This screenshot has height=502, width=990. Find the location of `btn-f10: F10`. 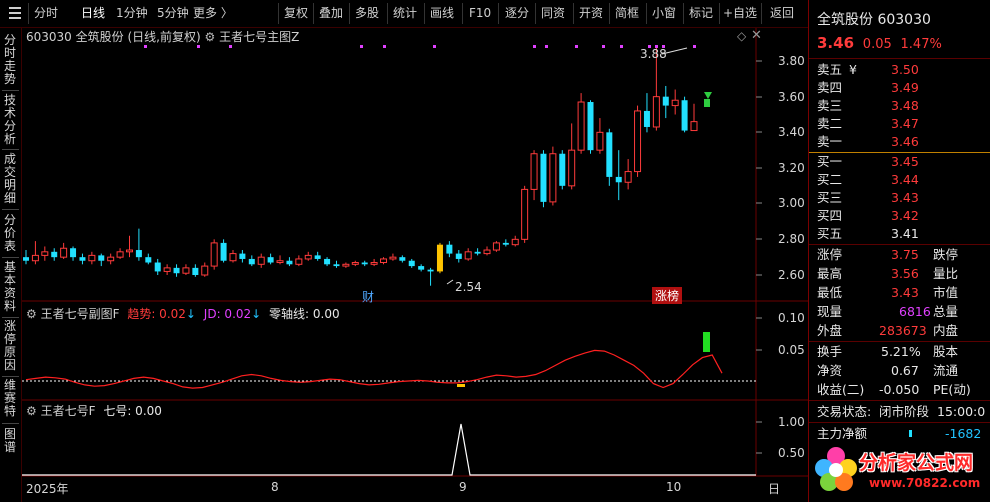

btn-f10: F10 is located at coordinates (480, 13).